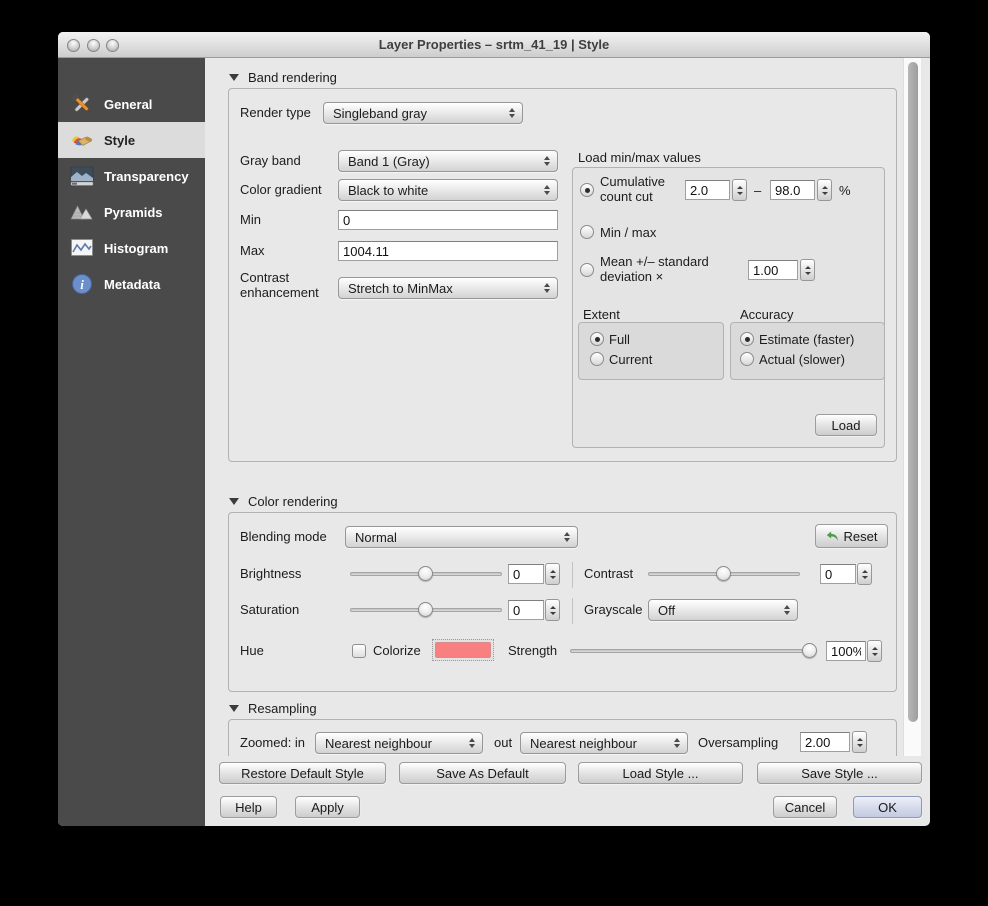  What do you see at coordinates (707, 190) in the screenshot?
I see `cumulative-min-input` at bounding box center [707, 190].